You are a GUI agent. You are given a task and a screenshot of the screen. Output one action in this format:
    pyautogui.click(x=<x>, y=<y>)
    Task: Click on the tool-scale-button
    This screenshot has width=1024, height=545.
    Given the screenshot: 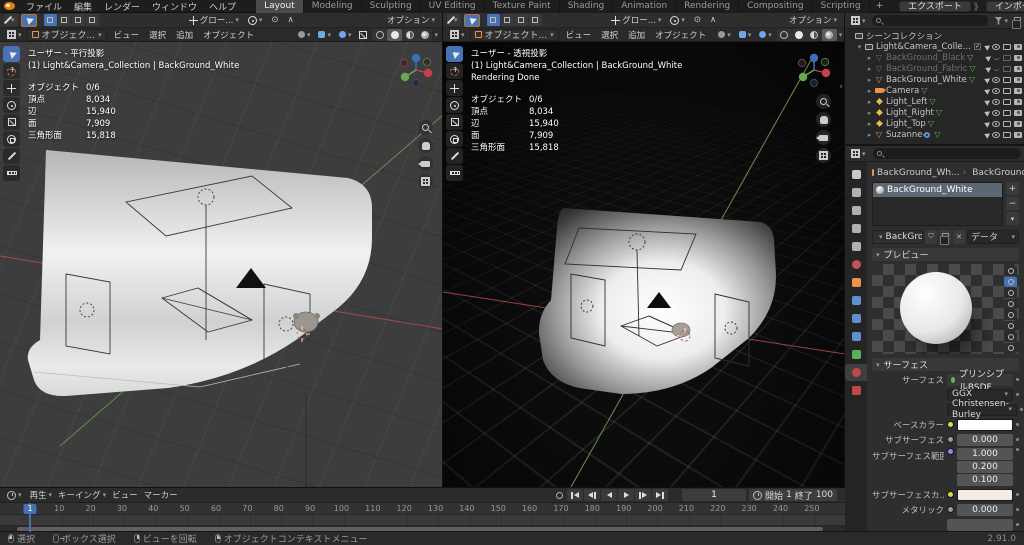 What is the action you would take?
    pyautogui.click(x=454, y=122)
    